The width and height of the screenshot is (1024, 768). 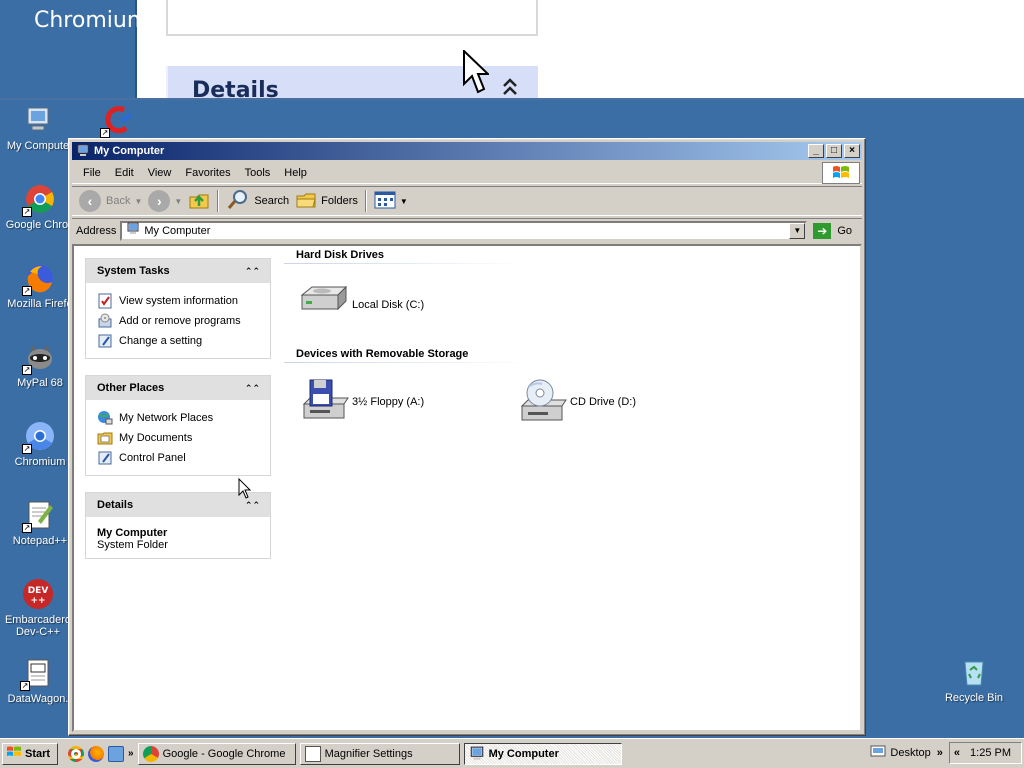 I want to click on desktop-toolbar: Desktop », so click(x=906, y=753).